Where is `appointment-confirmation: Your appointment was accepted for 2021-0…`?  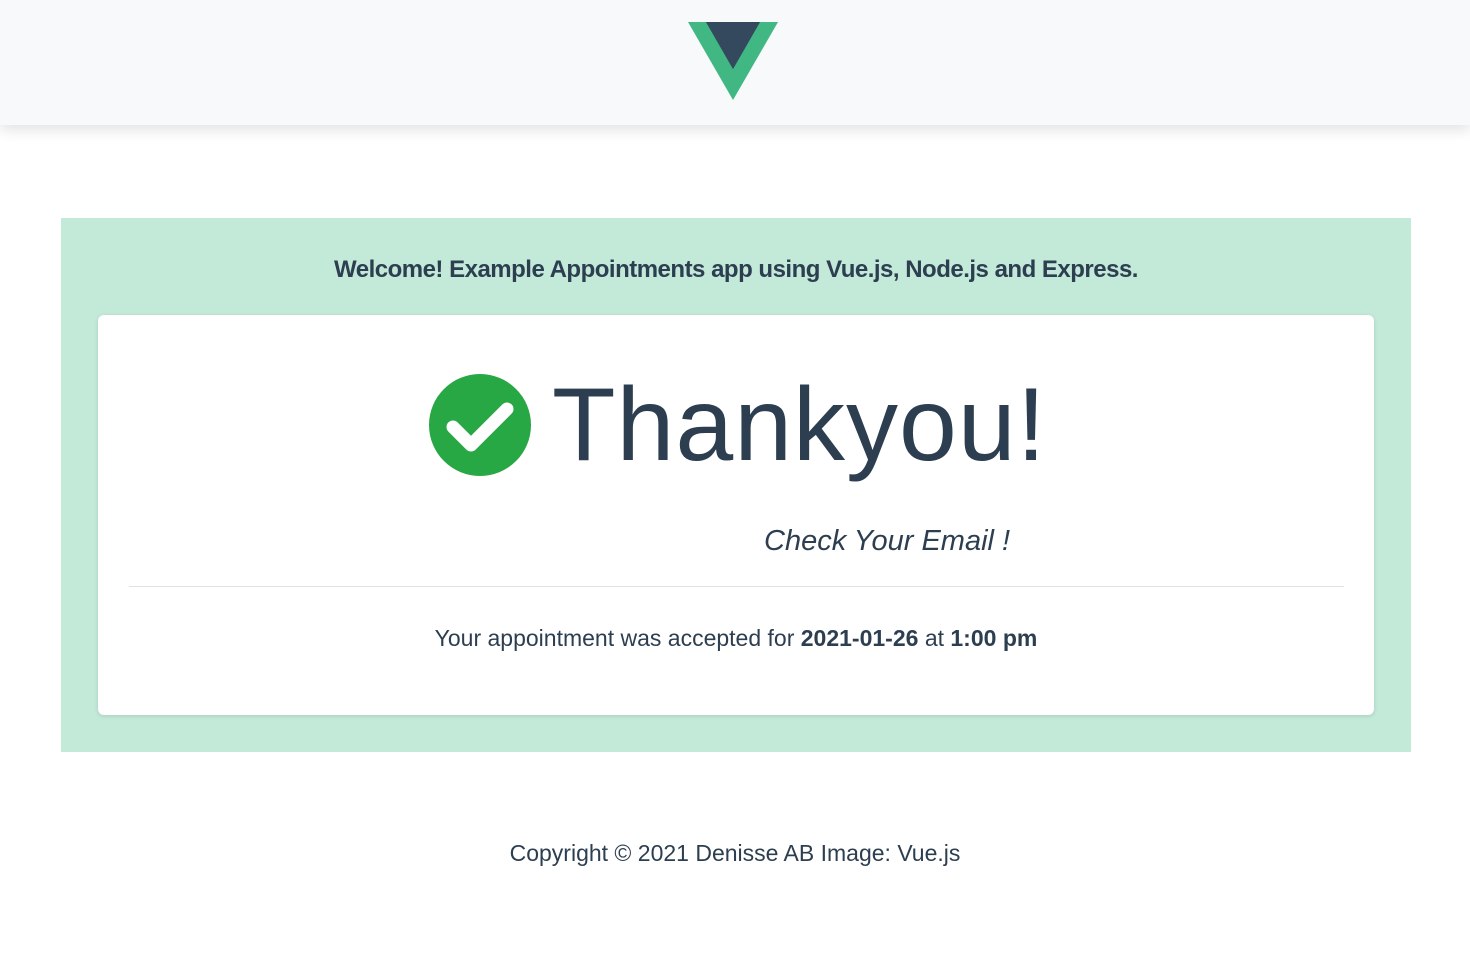 appointment-confirmation: Your appointment was accepted for 2021-0… is located at coordinates (736, 638).